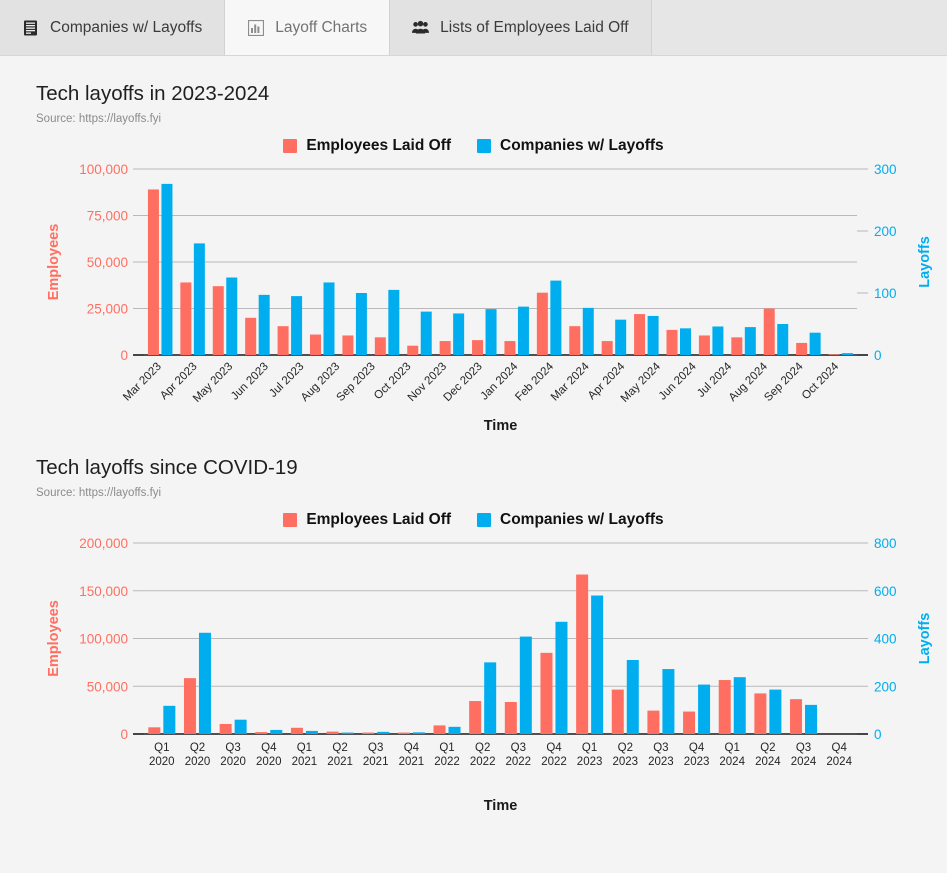 This screenshot has height=873, width=947. I want to click on x-axis-title: Time, so click(501, 806).